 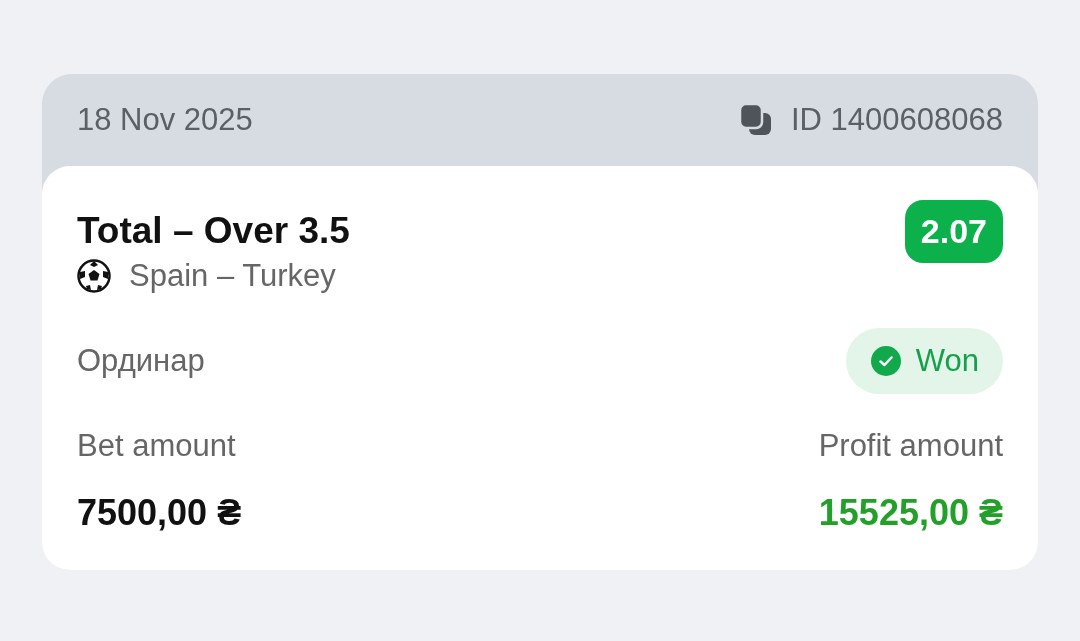 I want to click on odds-badge: 2.07, so click(x=953, y=231).